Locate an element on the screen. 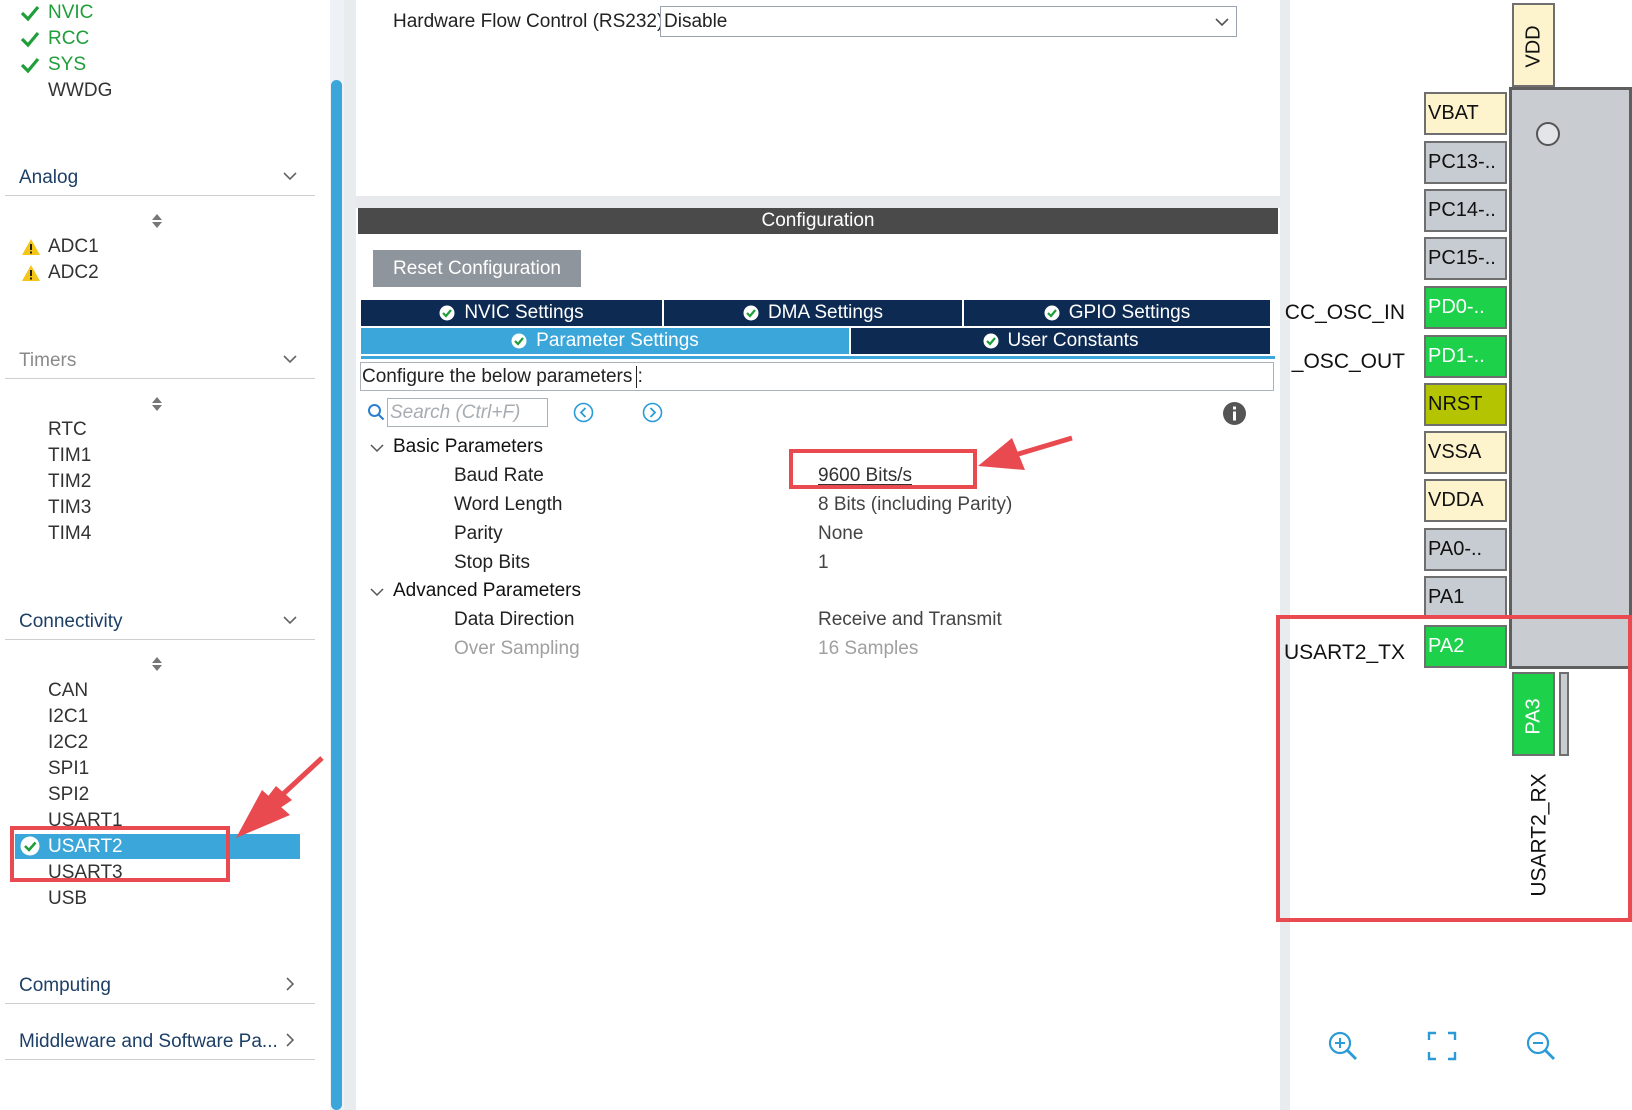 This screenshot has width=1632, height=1110. warning-icon is located at coordinates (31, 247).